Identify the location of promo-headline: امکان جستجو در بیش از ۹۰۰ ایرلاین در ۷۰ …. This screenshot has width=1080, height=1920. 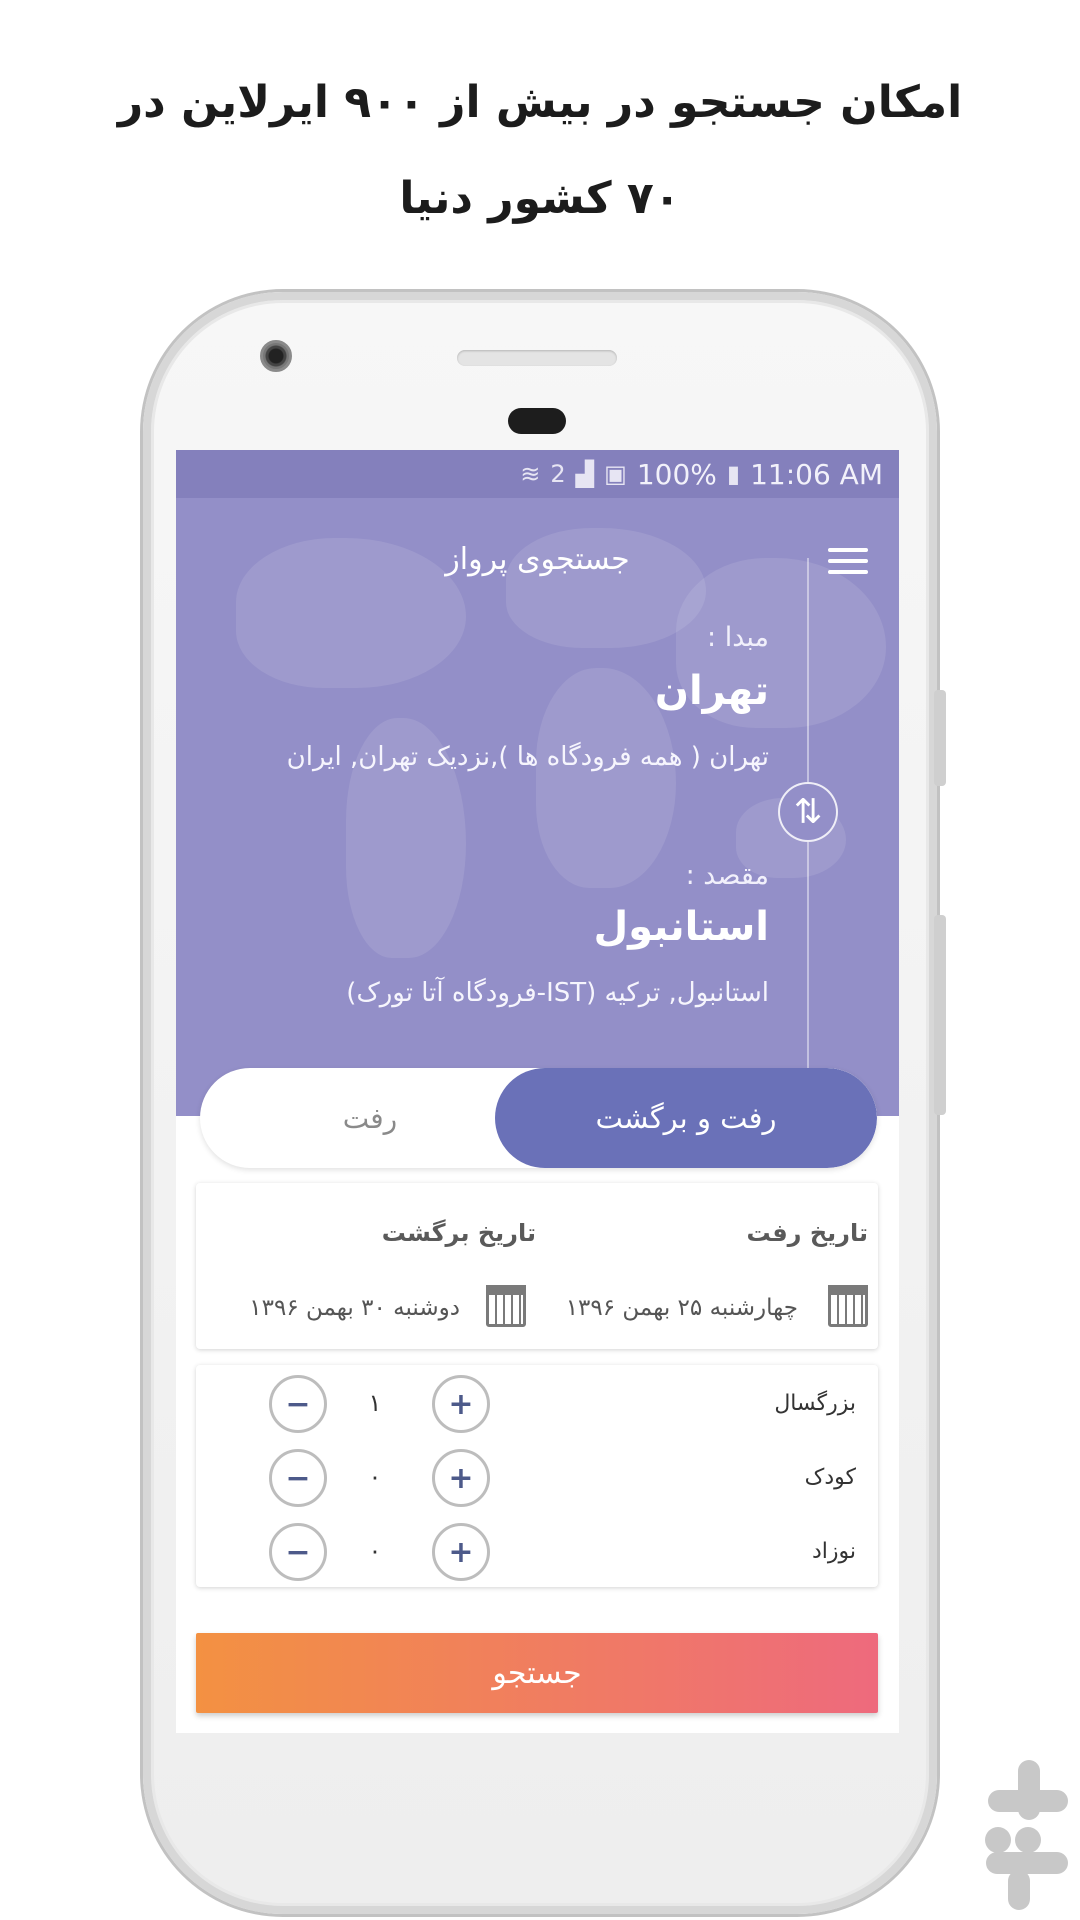
(540, 151).